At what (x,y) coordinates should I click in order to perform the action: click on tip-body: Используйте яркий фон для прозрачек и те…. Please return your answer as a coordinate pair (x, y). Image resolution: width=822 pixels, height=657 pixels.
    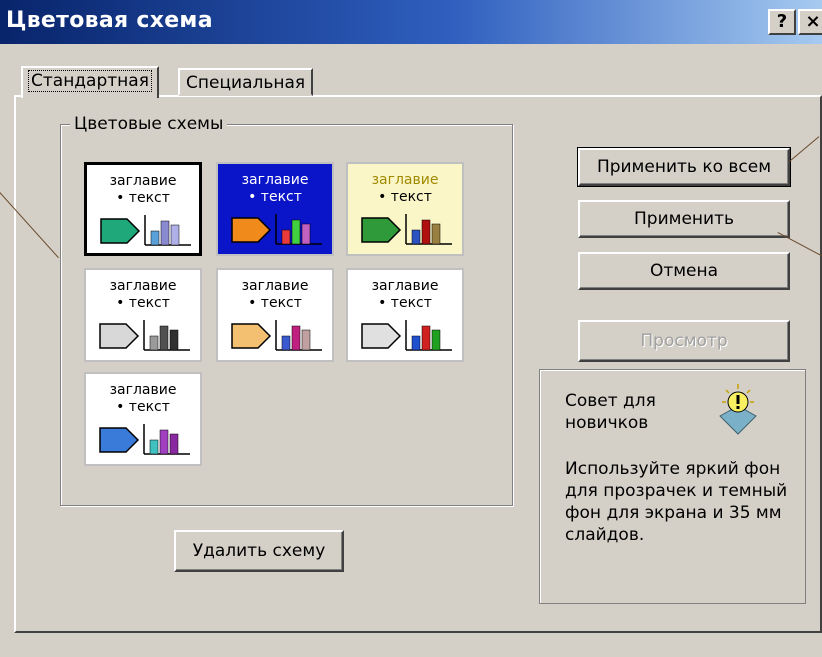
    Looking at the image, I should click on (676, 502).